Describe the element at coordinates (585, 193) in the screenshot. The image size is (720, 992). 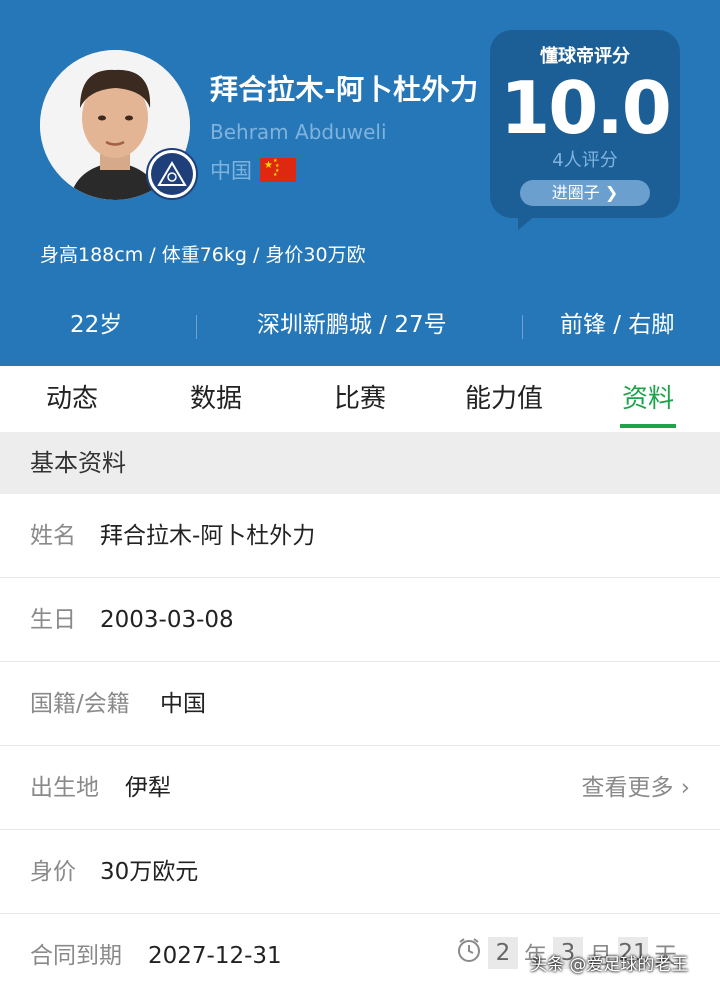
I see `enter-circle-button: 进圈子 ❯` at that location.